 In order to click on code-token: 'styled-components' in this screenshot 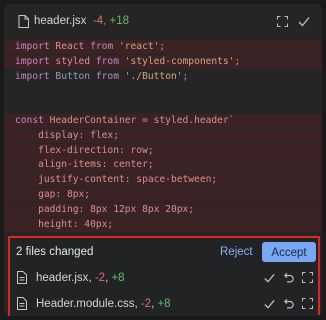, I will do `click(179, 61)`.